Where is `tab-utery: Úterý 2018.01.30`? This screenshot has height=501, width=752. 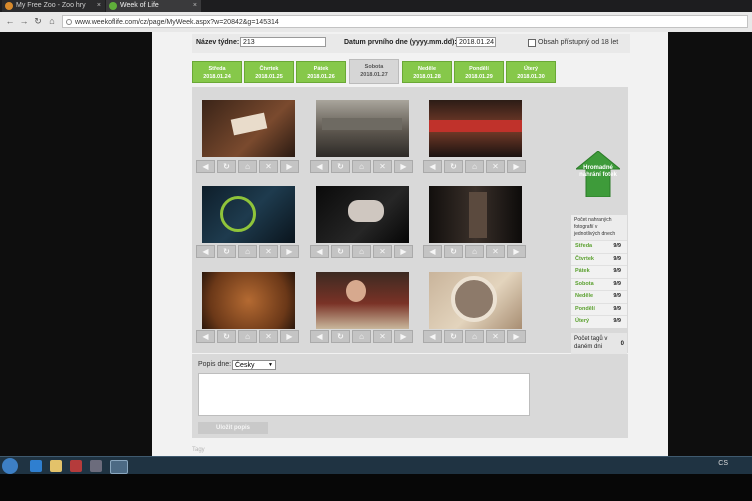 tab-utery: Úterý 2018.01.30 is located at coordinates (531, 72).